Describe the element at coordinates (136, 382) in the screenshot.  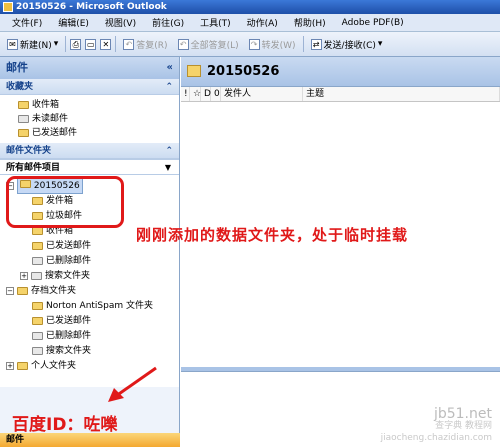
I see `arrow-shaft` at that location.